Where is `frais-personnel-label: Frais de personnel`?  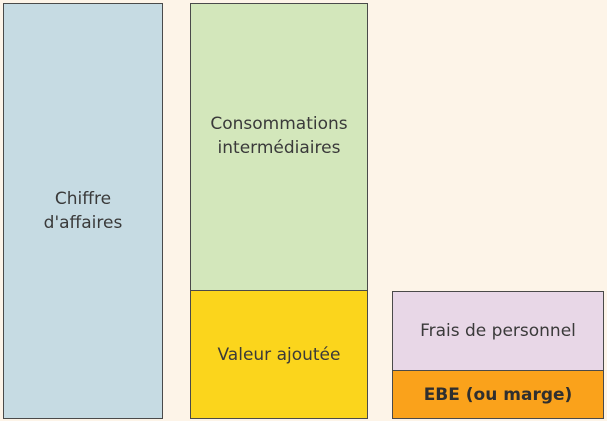 frais-personnel-label: Frais de personnel is located at coordinates (498, 331).